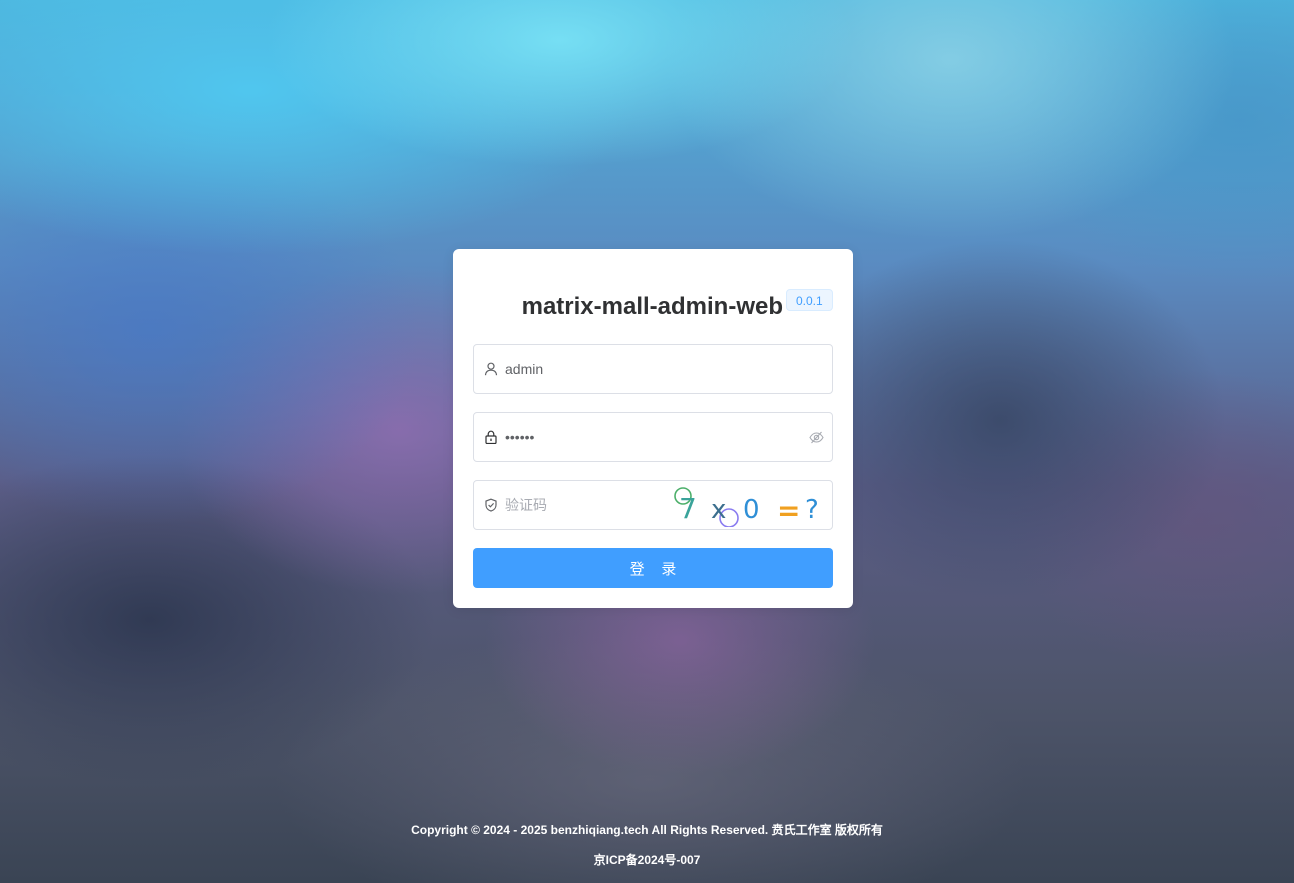 The image size is (1294, 883). I want to click on login-button: 登 录, so click(653, 568).